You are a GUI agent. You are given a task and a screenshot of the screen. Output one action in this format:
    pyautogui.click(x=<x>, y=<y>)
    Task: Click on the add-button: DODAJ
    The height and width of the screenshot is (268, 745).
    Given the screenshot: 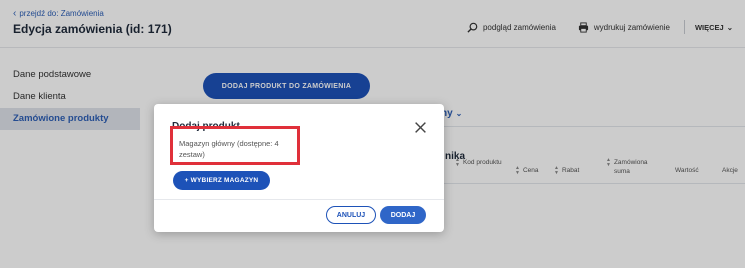 What is the action you would take?
    pyautogui.click(x=403, y=215)
    